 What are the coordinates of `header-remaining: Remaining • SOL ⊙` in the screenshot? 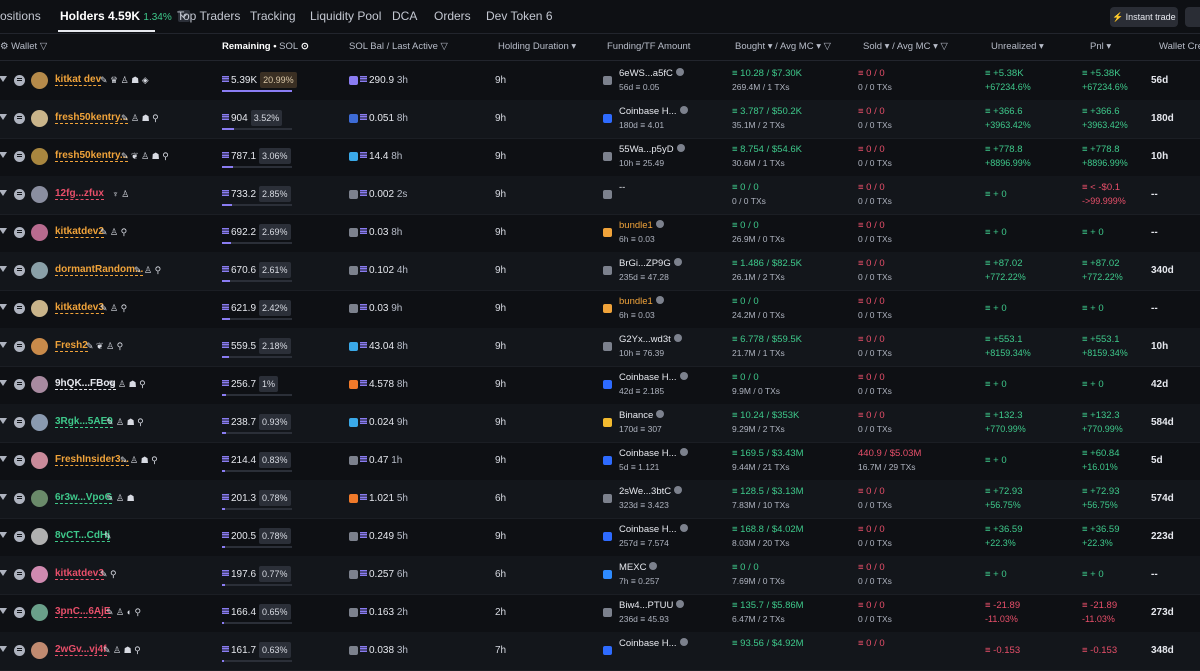 It's located at (265, 47).